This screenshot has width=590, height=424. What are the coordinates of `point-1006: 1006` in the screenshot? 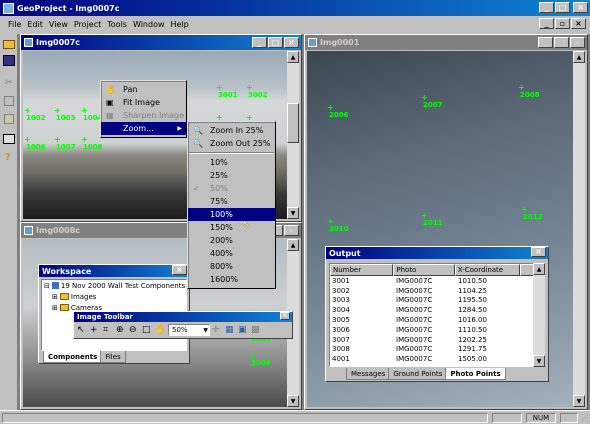 It's located at (35, 143).